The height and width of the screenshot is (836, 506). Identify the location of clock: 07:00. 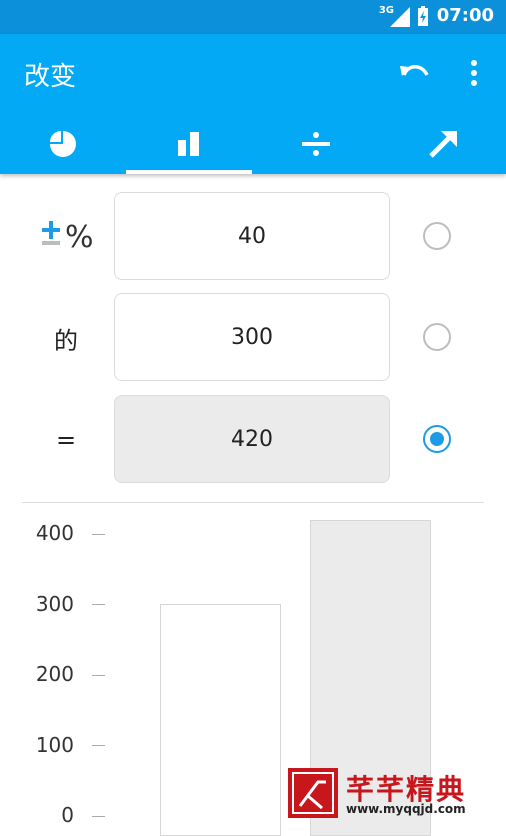
(465, 15).